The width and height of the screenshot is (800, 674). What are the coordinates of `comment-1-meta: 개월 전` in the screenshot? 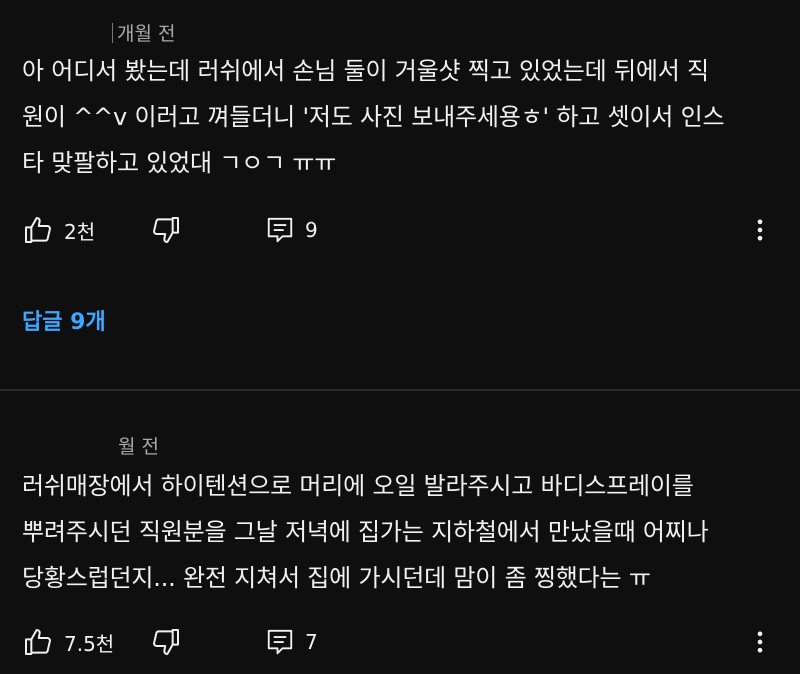 It's located at (143, 32).